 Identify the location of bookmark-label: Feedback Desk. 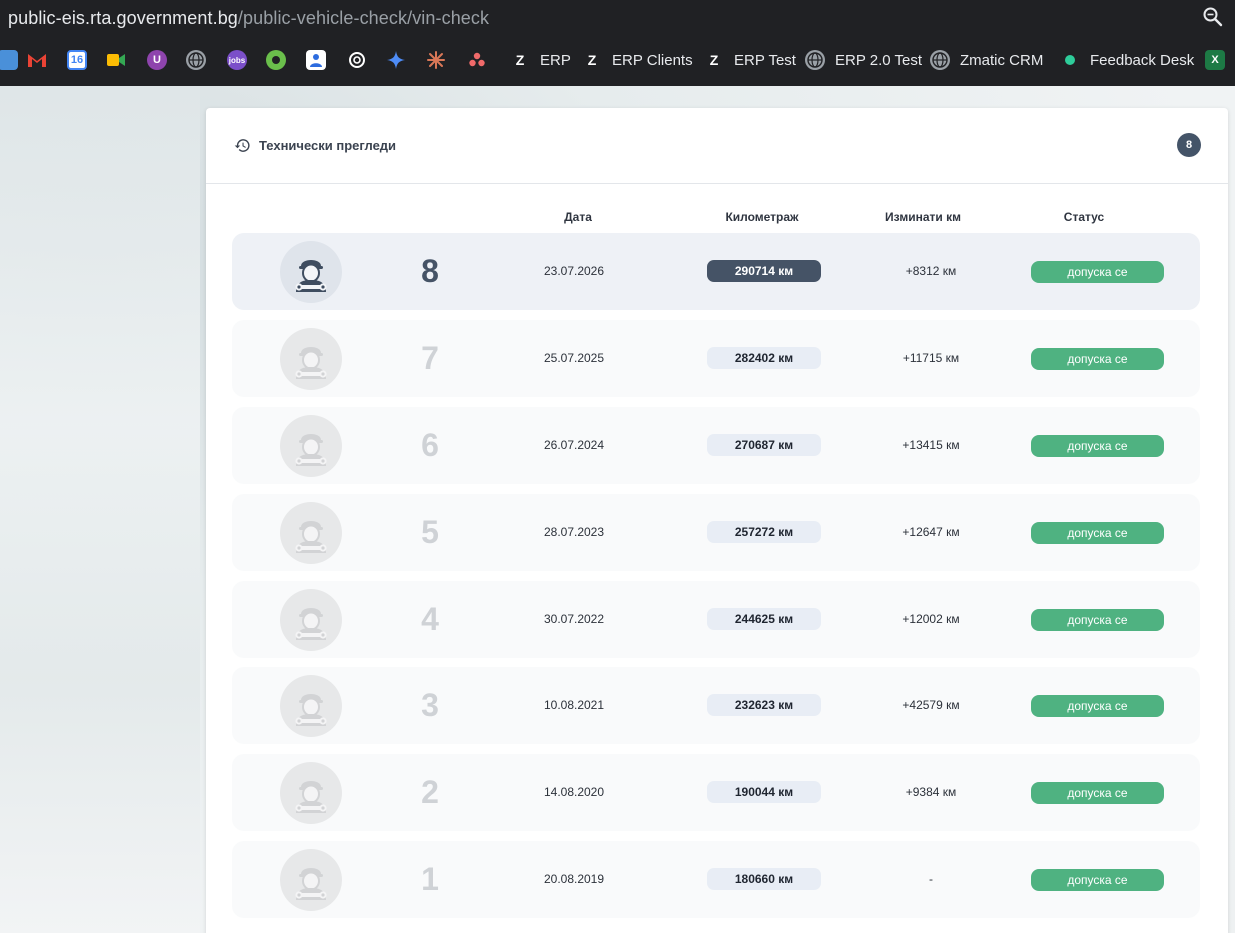
(1142, 60).